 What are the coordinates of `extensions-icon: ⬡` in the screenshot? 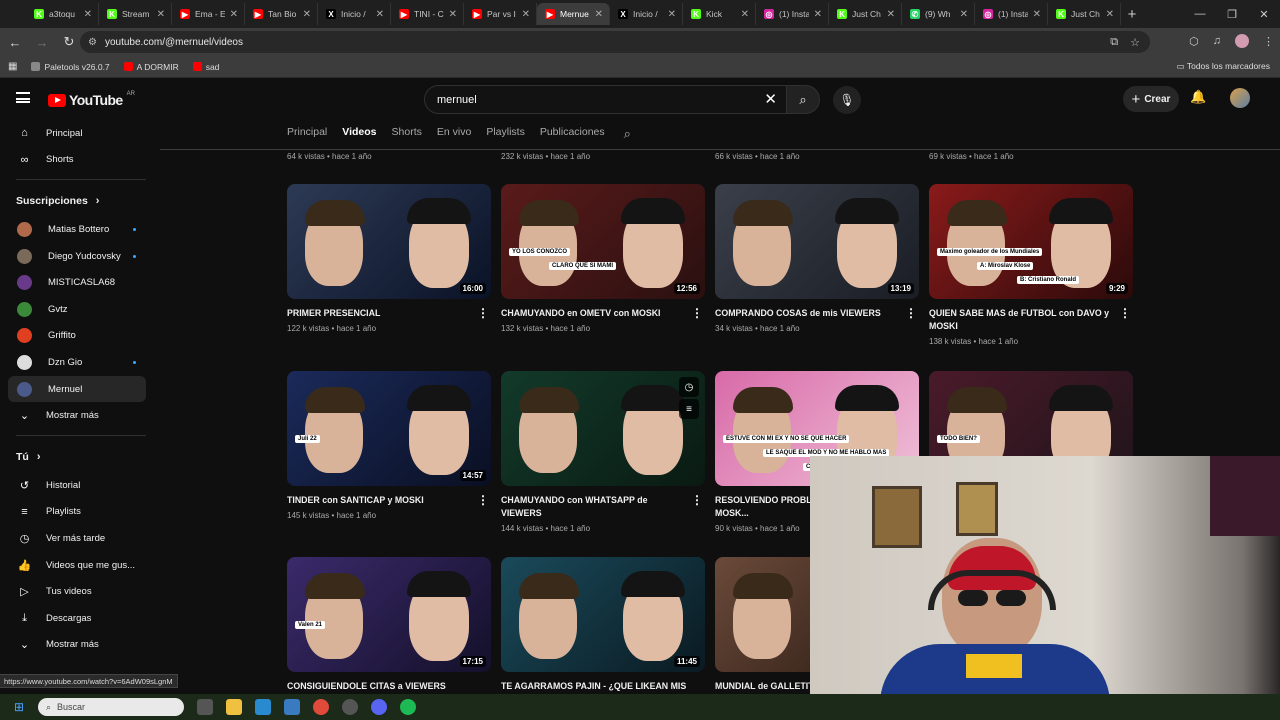 It's located at (1194, 41).